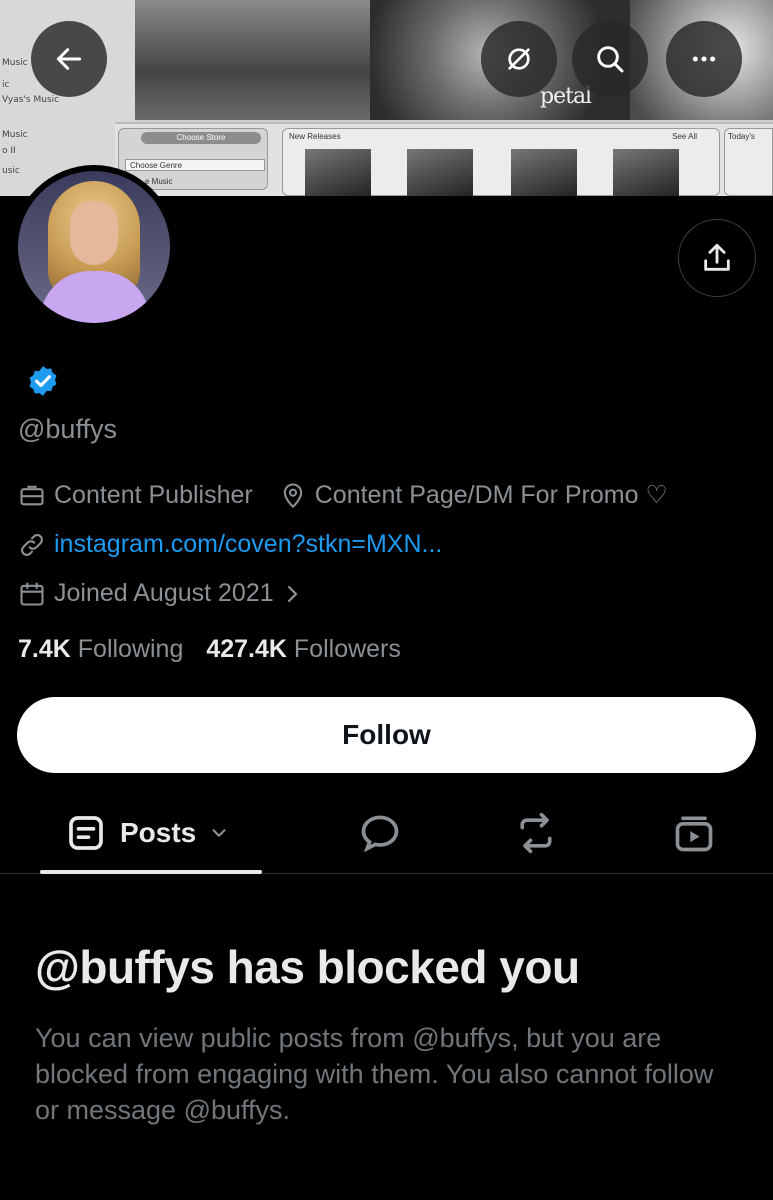 The width and height of the screenshot is (773, 1200). Describe the element at coordinates (151, 872) in the screenshot. I see `tab-active-indicator` at that location.